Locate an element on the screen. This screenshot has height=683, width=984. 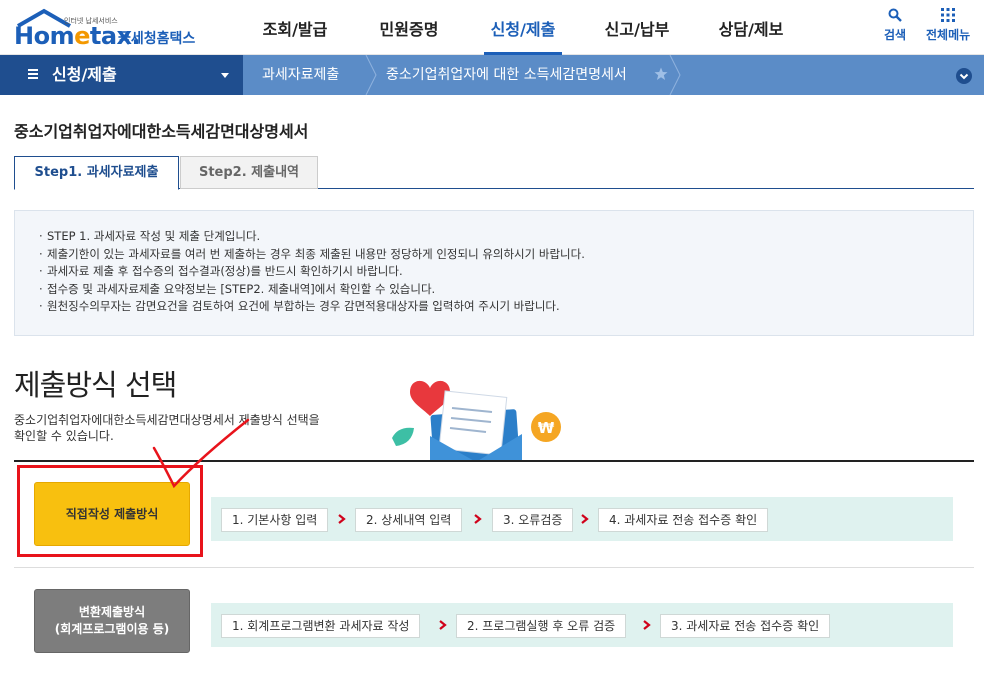
convert-step-1: 1. 회계프로그램변환 과세자료 작성 is located at coordinates (321, 626).